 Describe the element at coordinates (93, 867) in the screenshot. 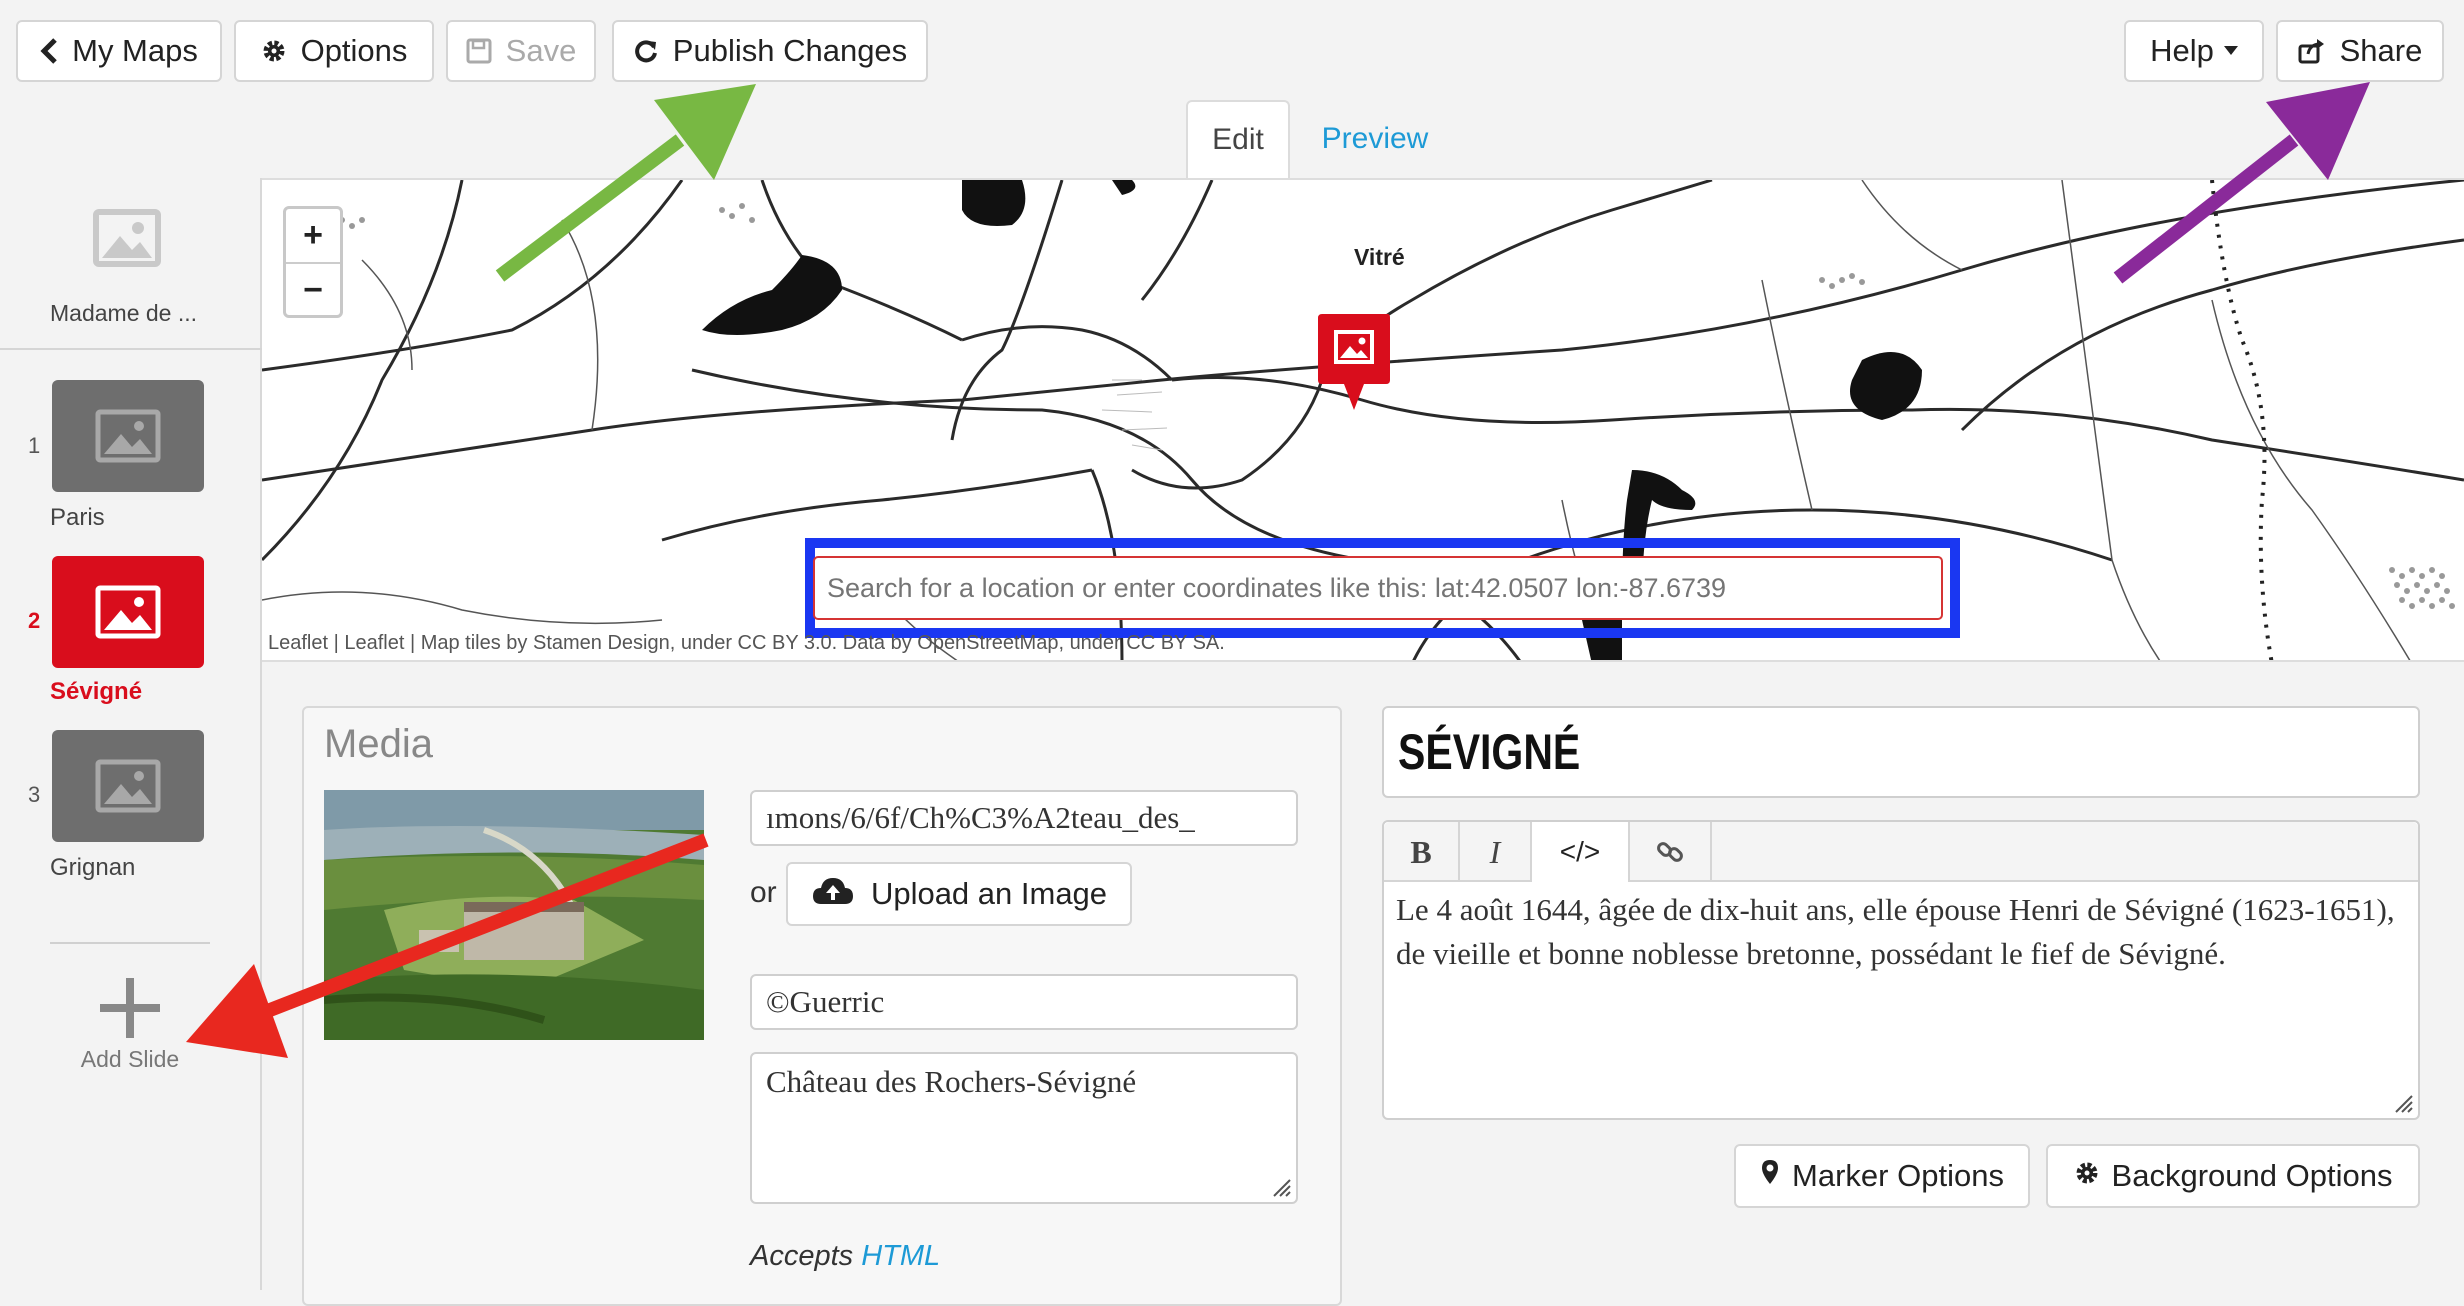

I see `slide-label-grignan: Grignan` at that location.